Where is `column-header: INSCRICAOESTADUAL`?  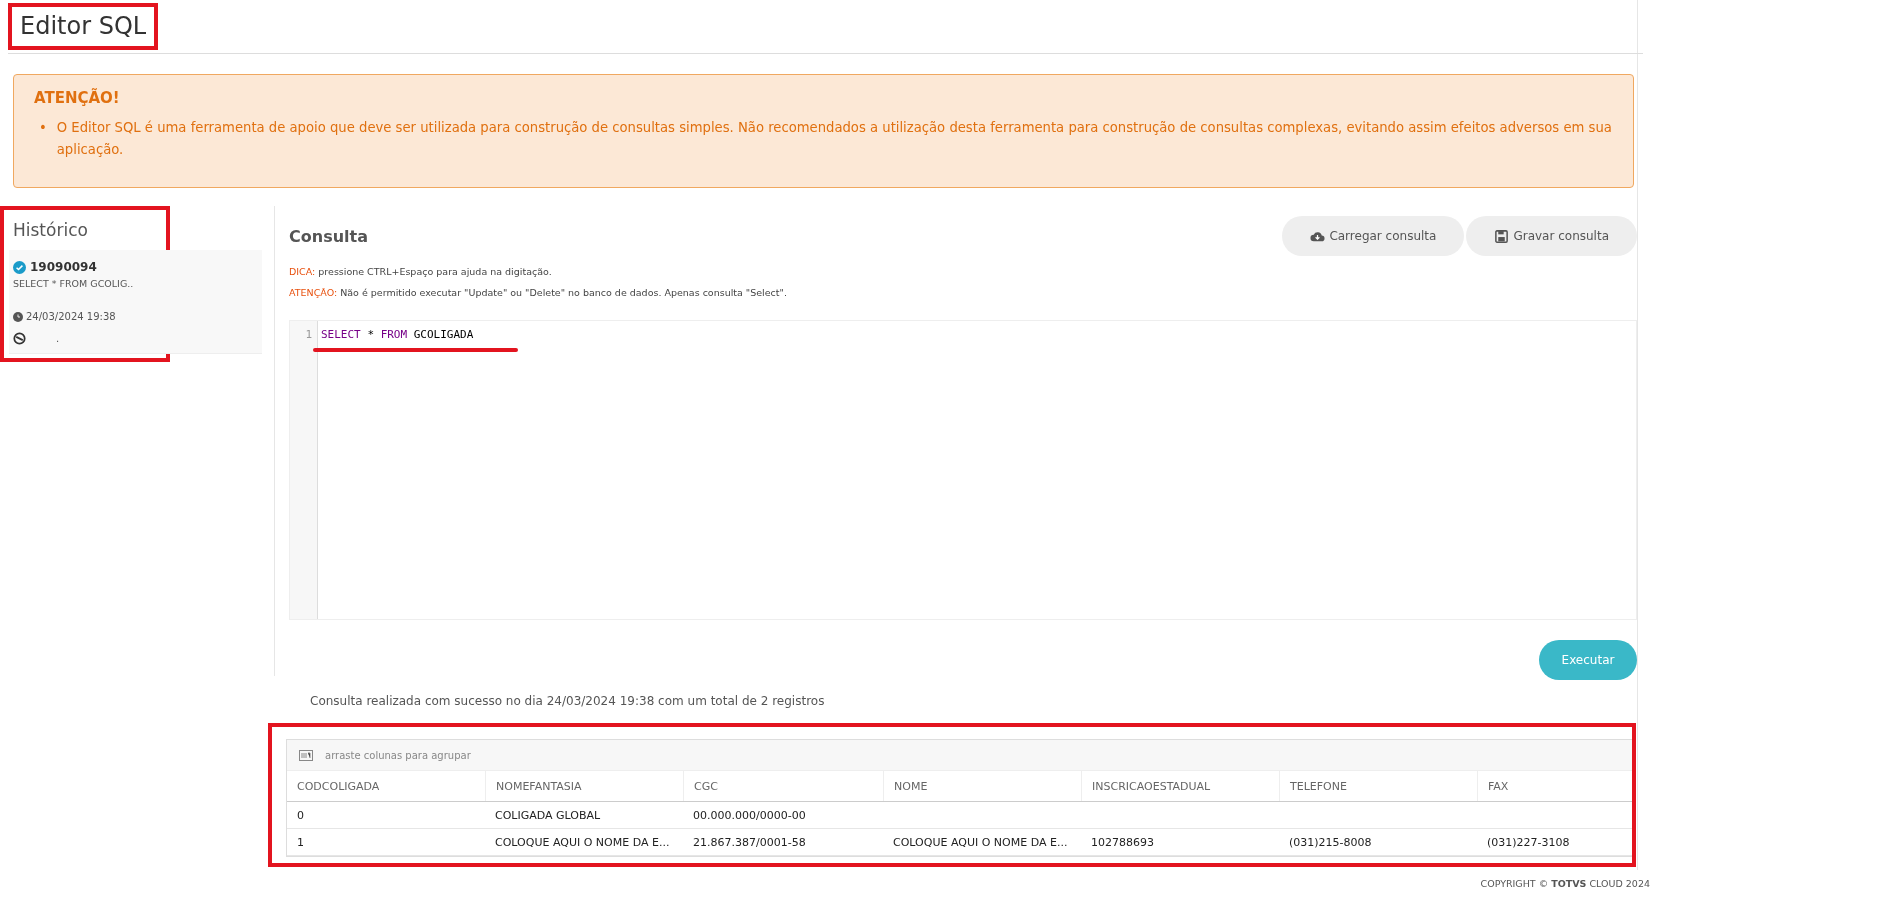
column-header: INSCRICAOESTADUAL is located at coordinates (1180, 786).